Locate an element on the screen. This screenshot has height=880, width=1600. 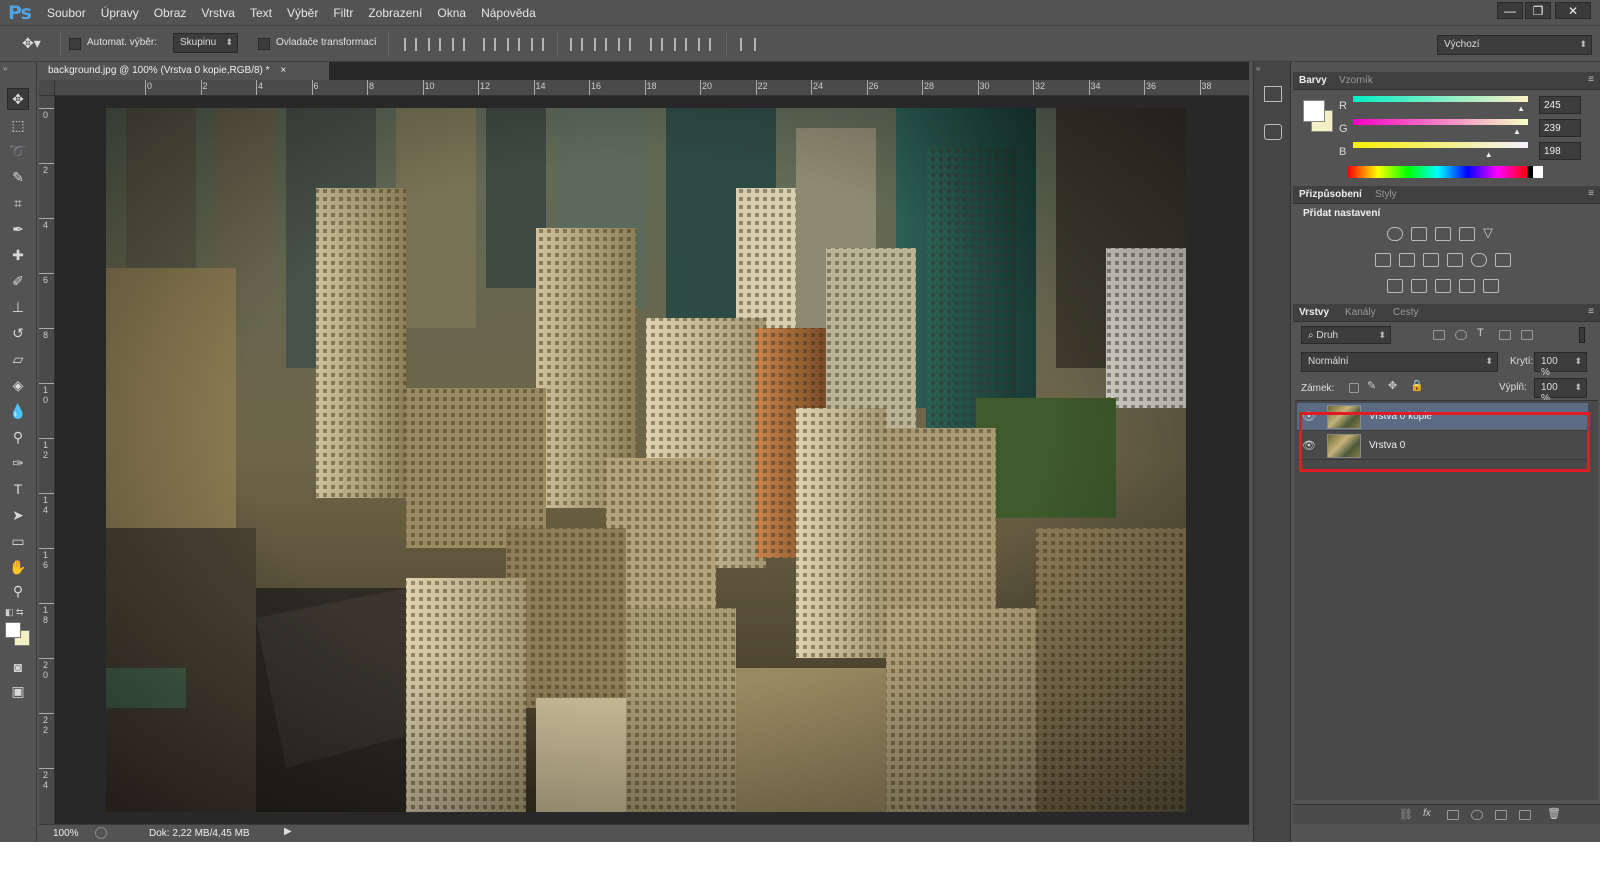
menu-help: Nápověda is located at coordinates (508, 13).